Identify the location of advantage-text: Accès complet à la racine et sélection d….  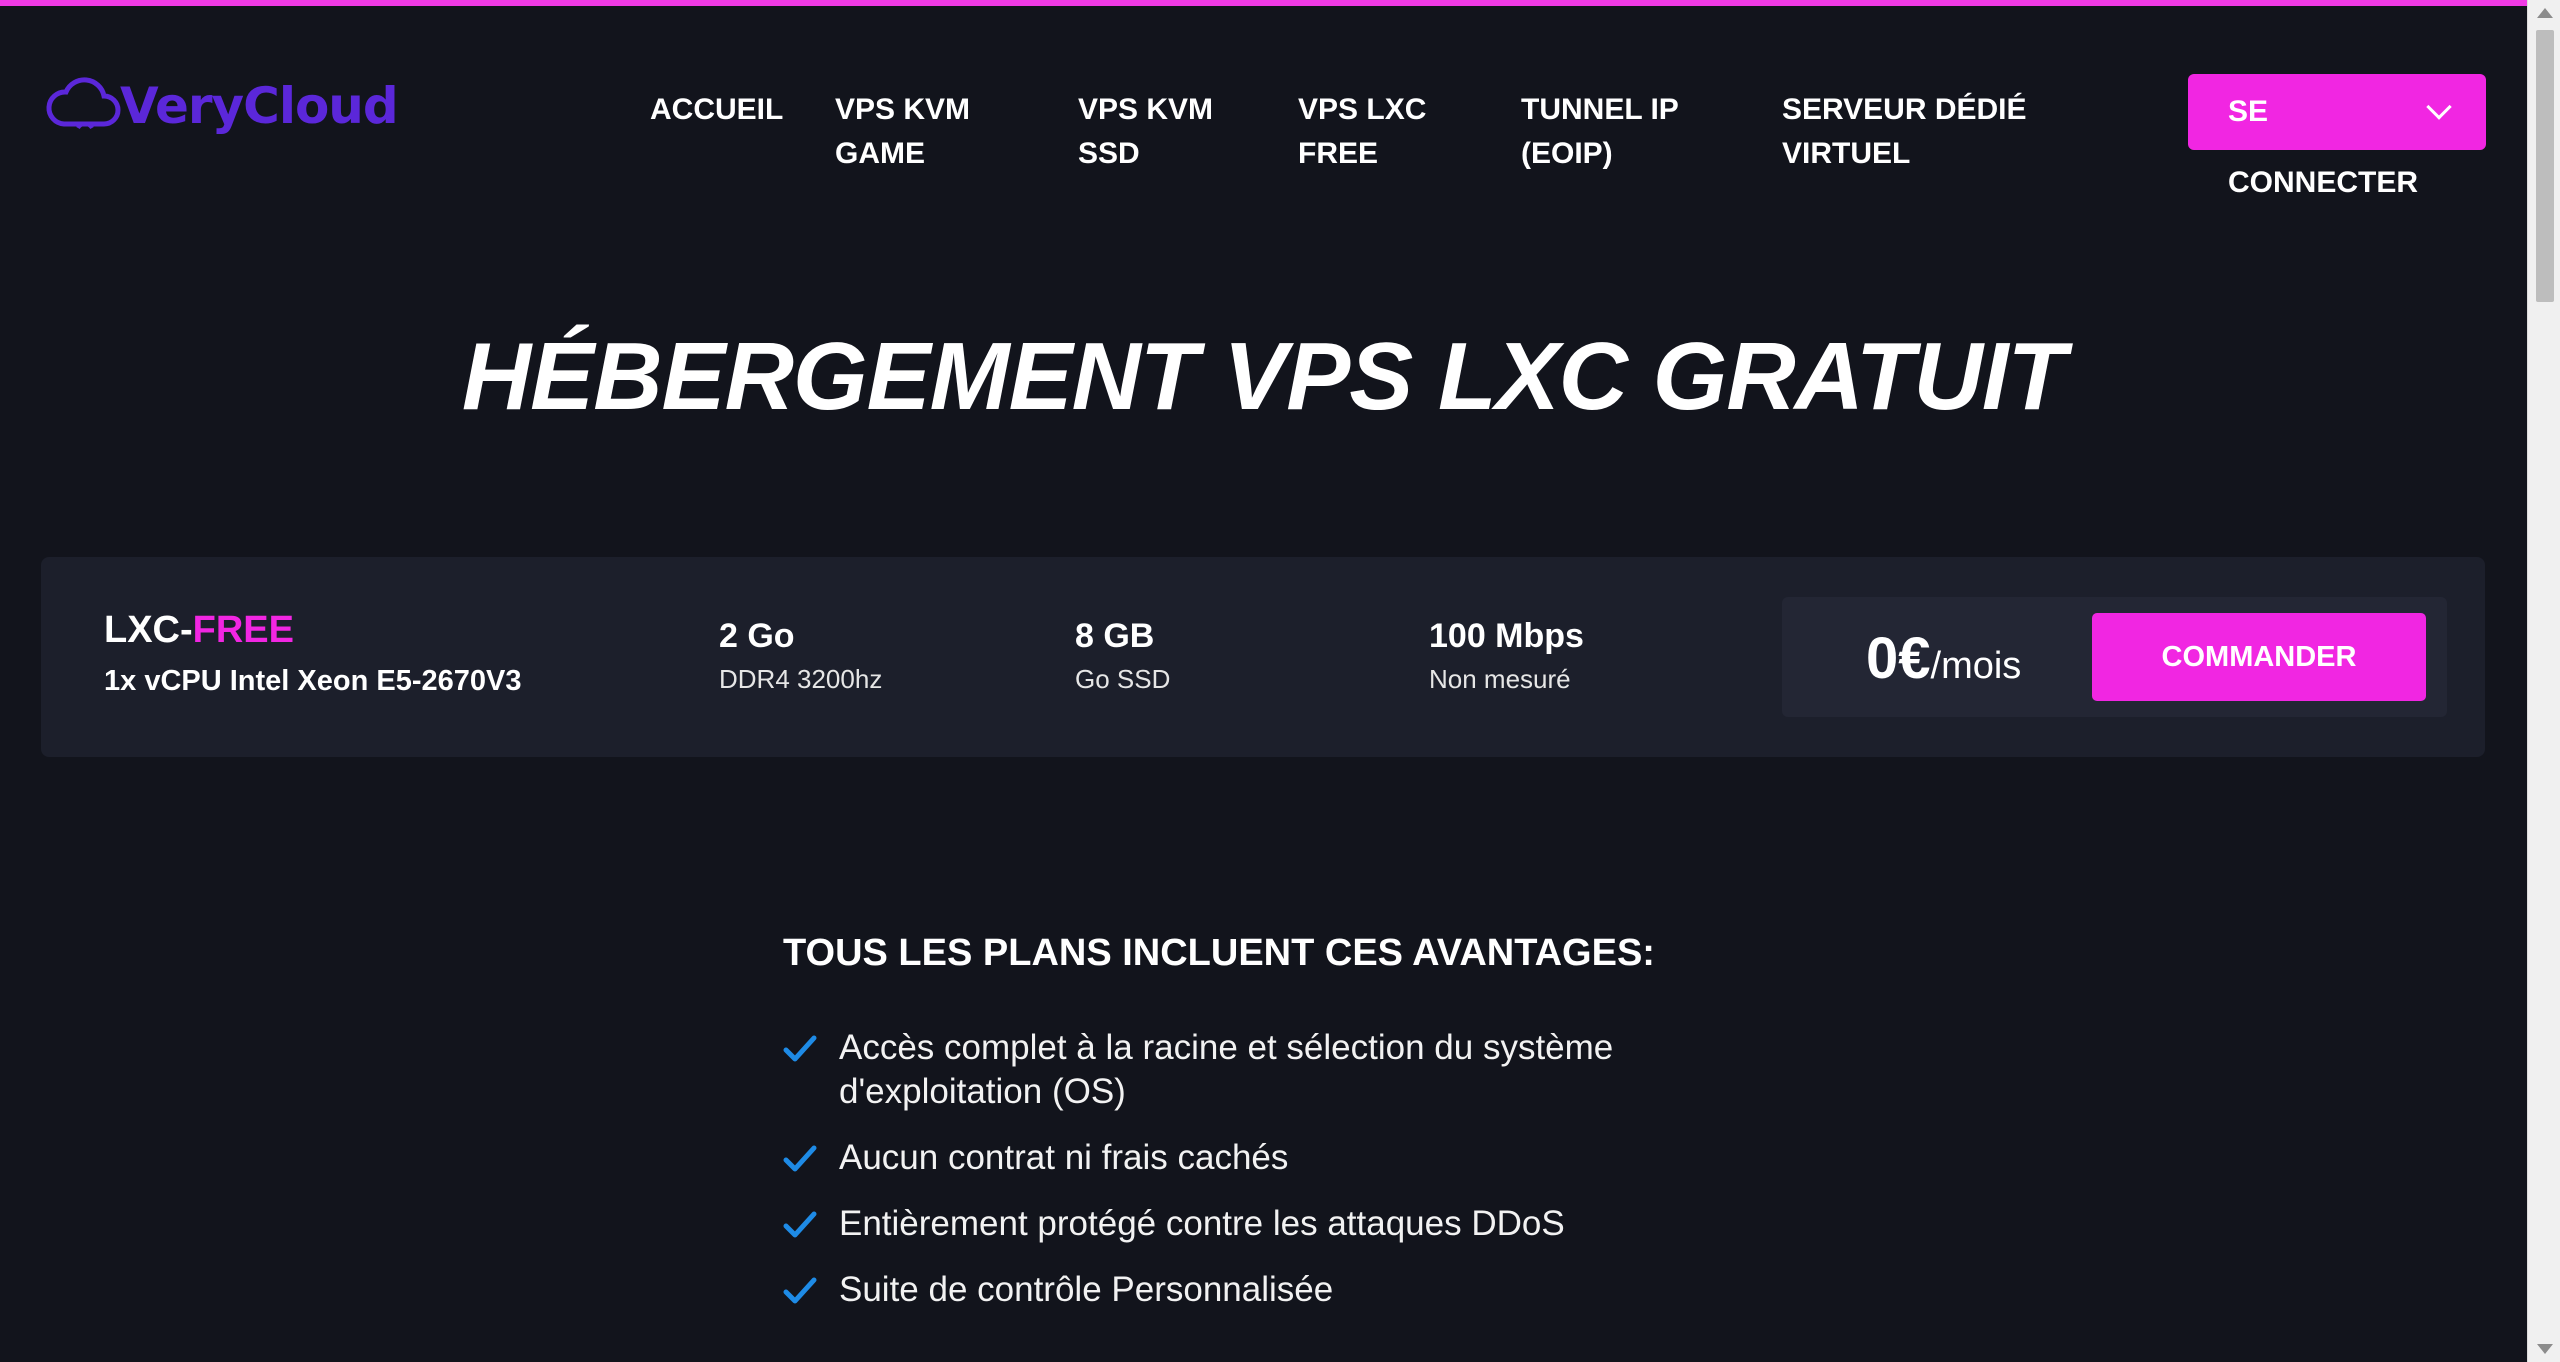
(1226, 1069).